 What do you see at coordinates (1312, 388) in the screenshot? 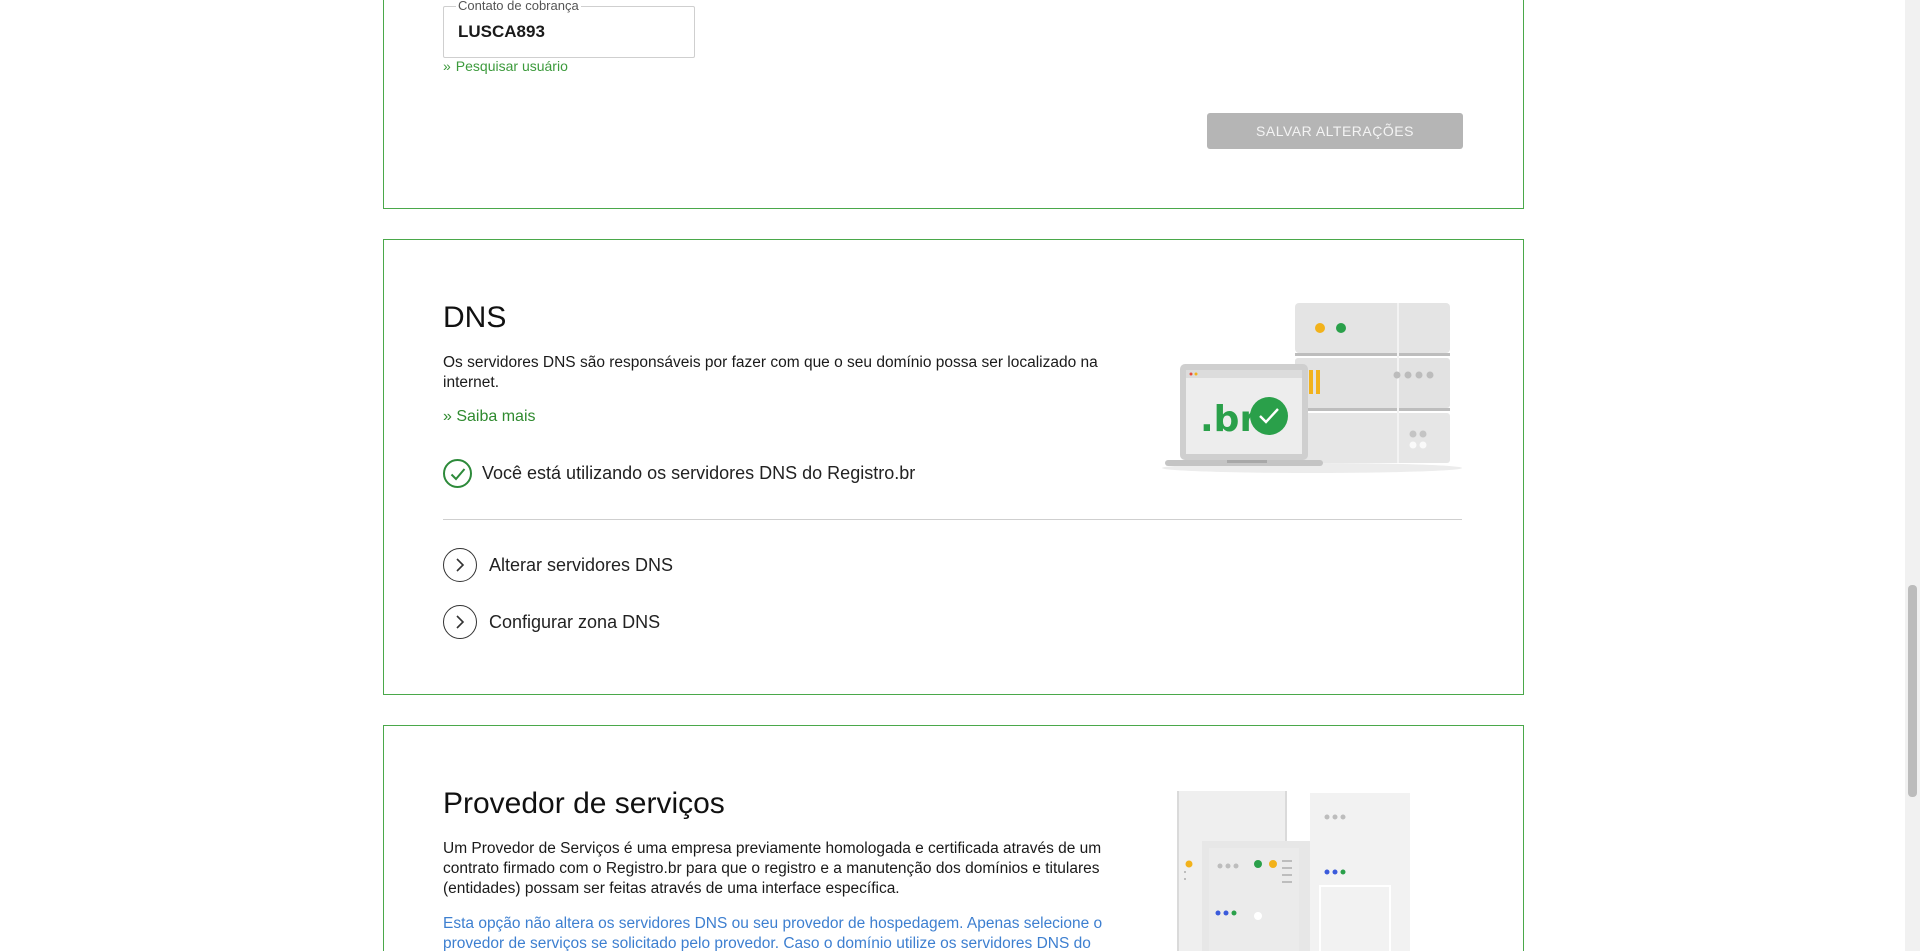
I see `dns-servers-illustration: .br` at bounding box center [1312, 388].